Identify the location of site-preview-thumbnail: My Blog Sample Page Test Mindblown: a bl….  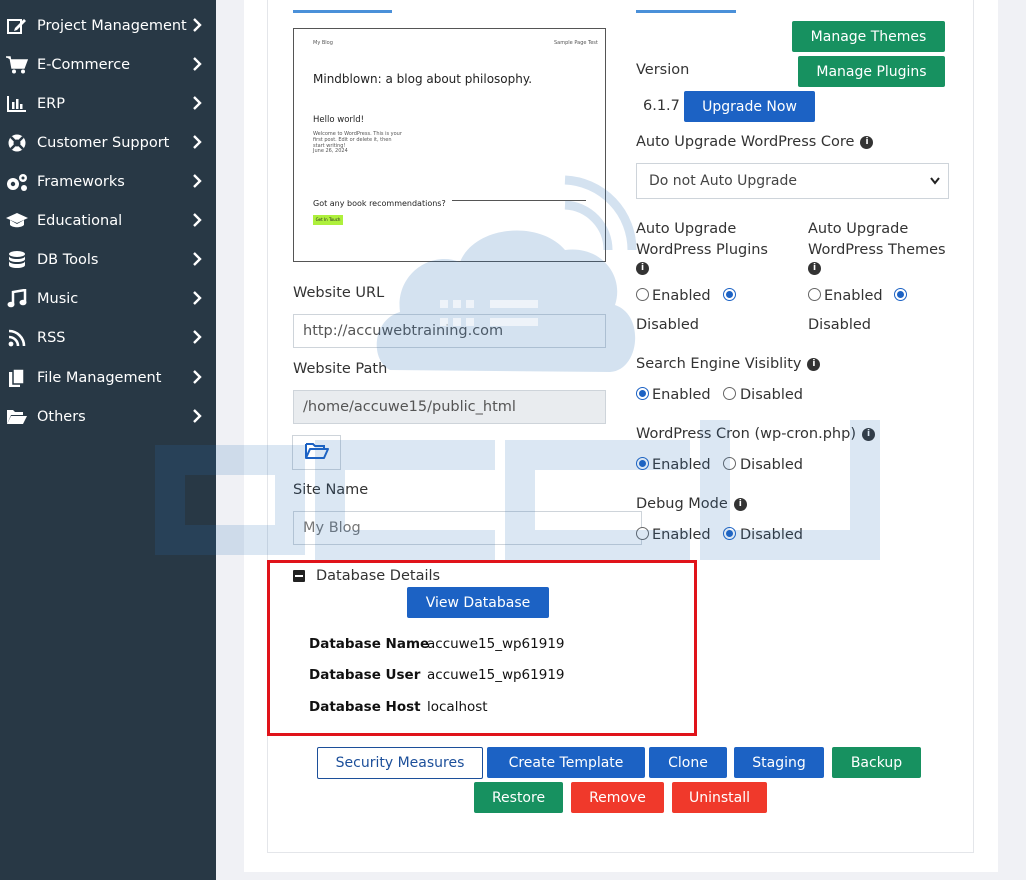
(449, 145).